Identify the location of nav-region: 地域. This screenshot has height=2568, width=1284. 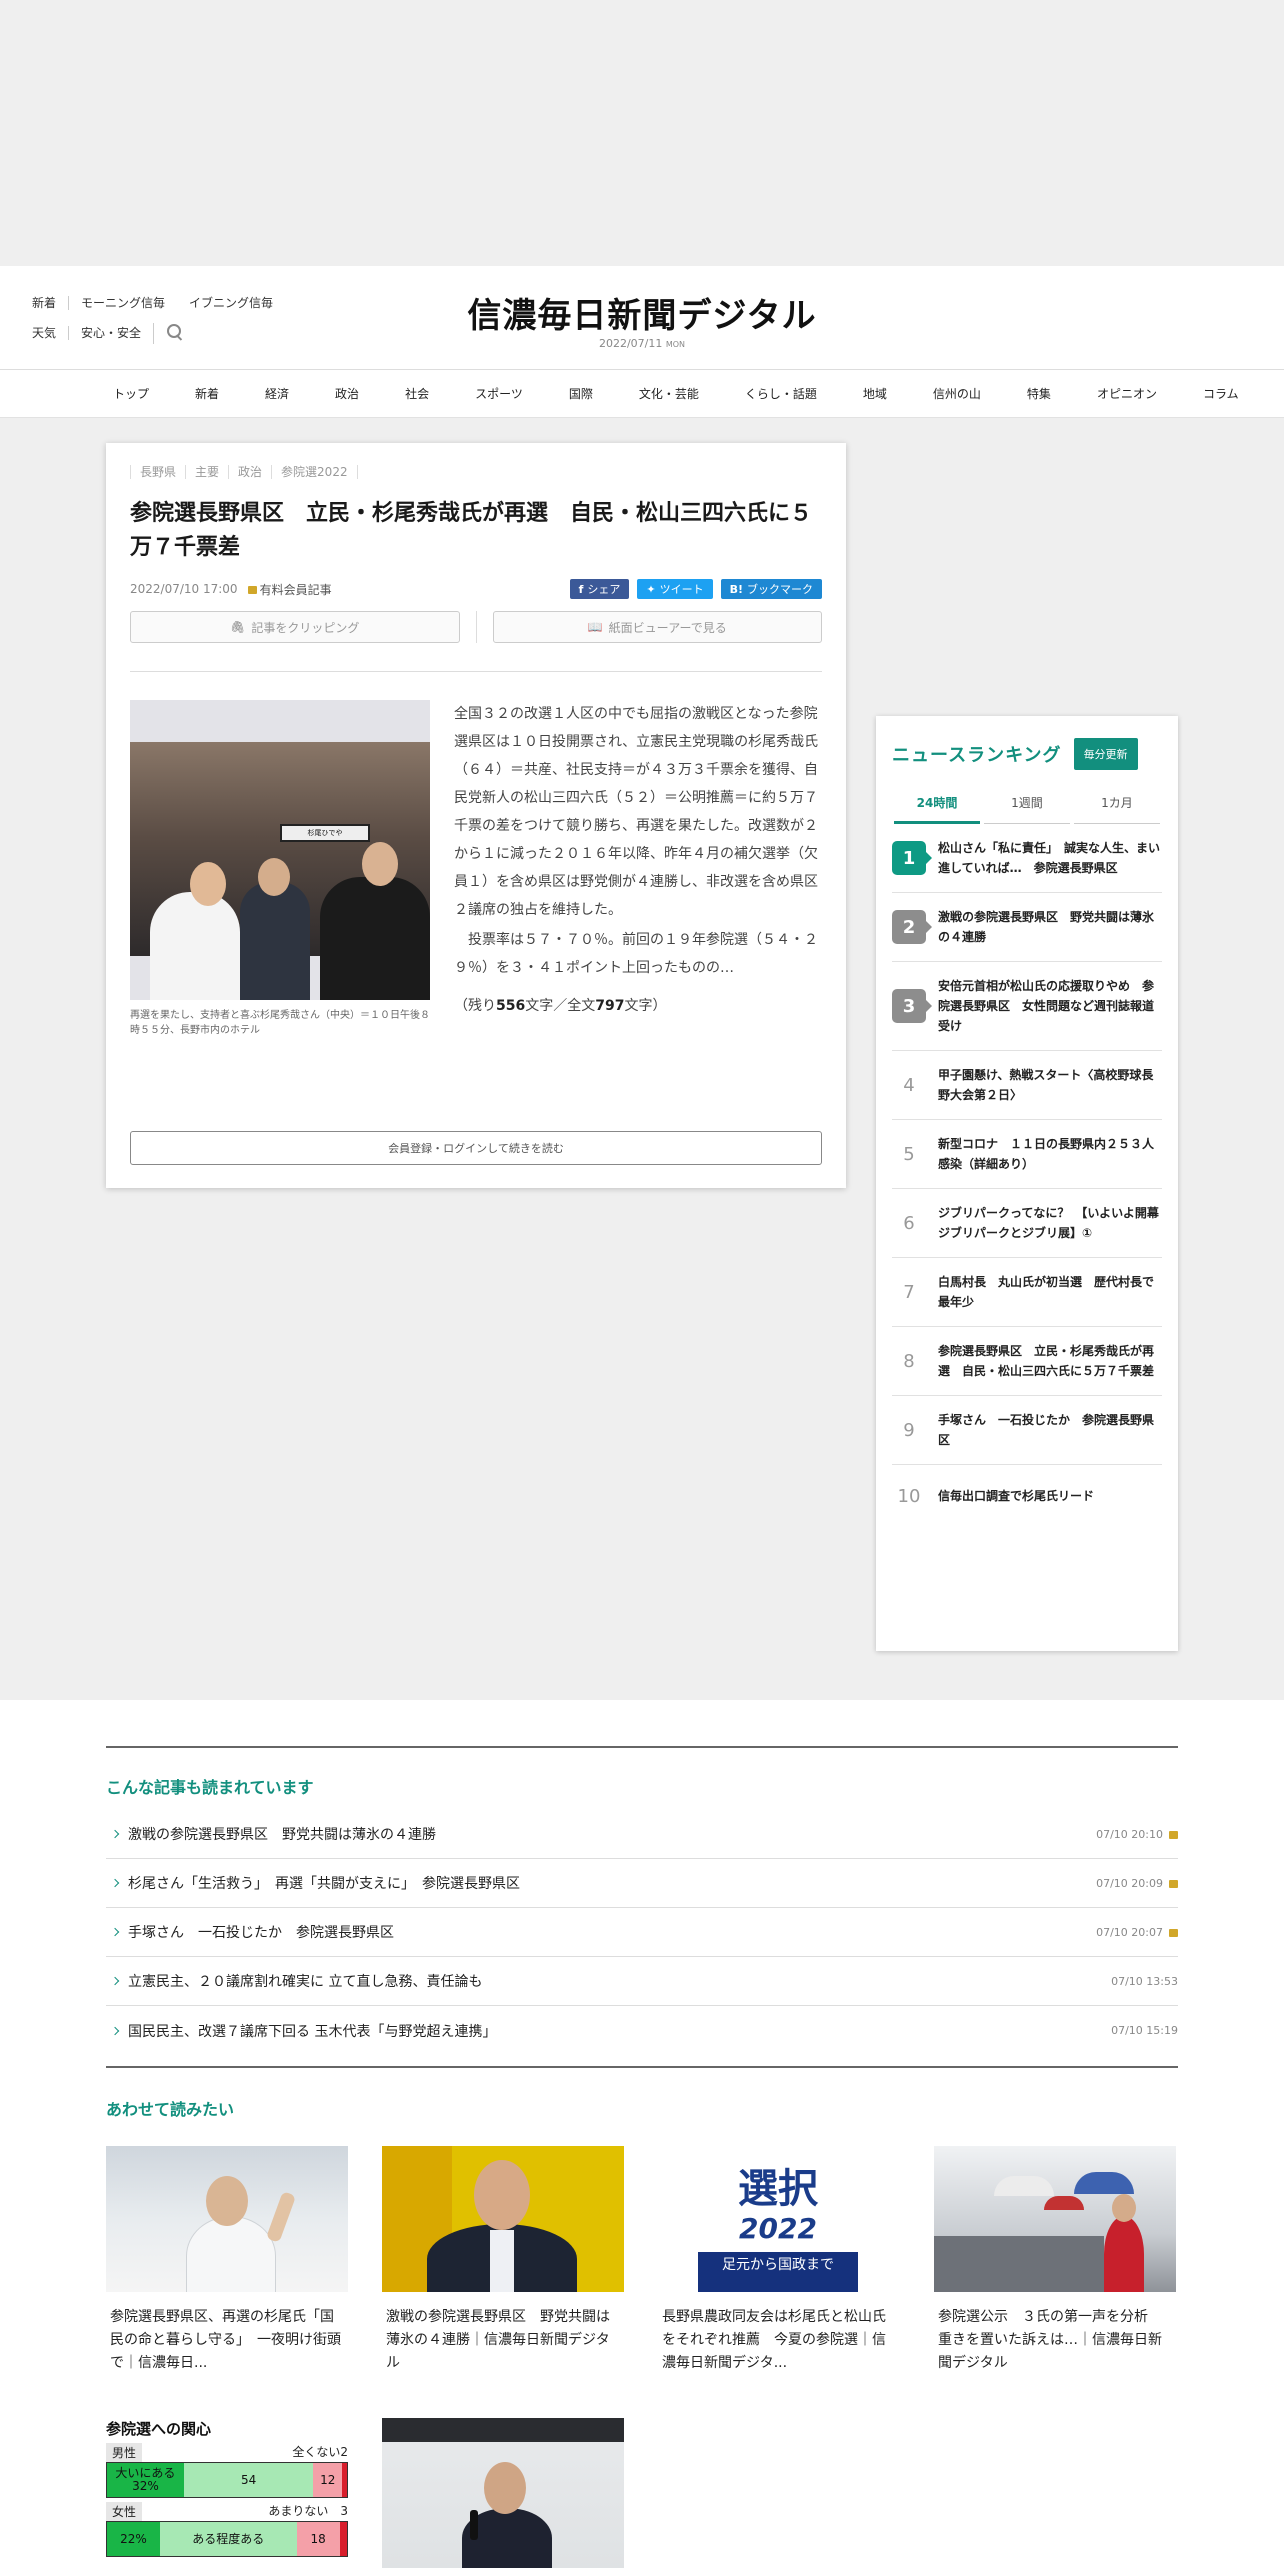
(875, 393).